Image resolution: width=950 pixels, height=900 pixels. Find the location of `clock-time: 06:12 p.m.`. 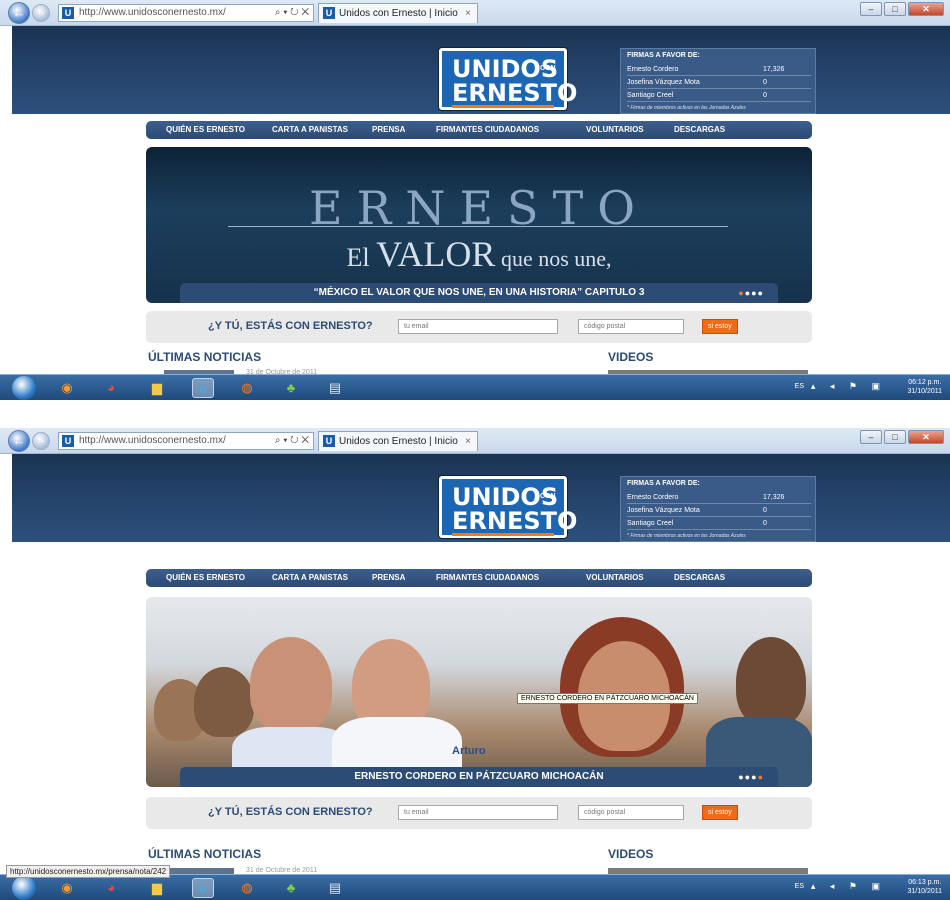

clock-time: 06:12 p.m. is located at coordinates (925, 382).